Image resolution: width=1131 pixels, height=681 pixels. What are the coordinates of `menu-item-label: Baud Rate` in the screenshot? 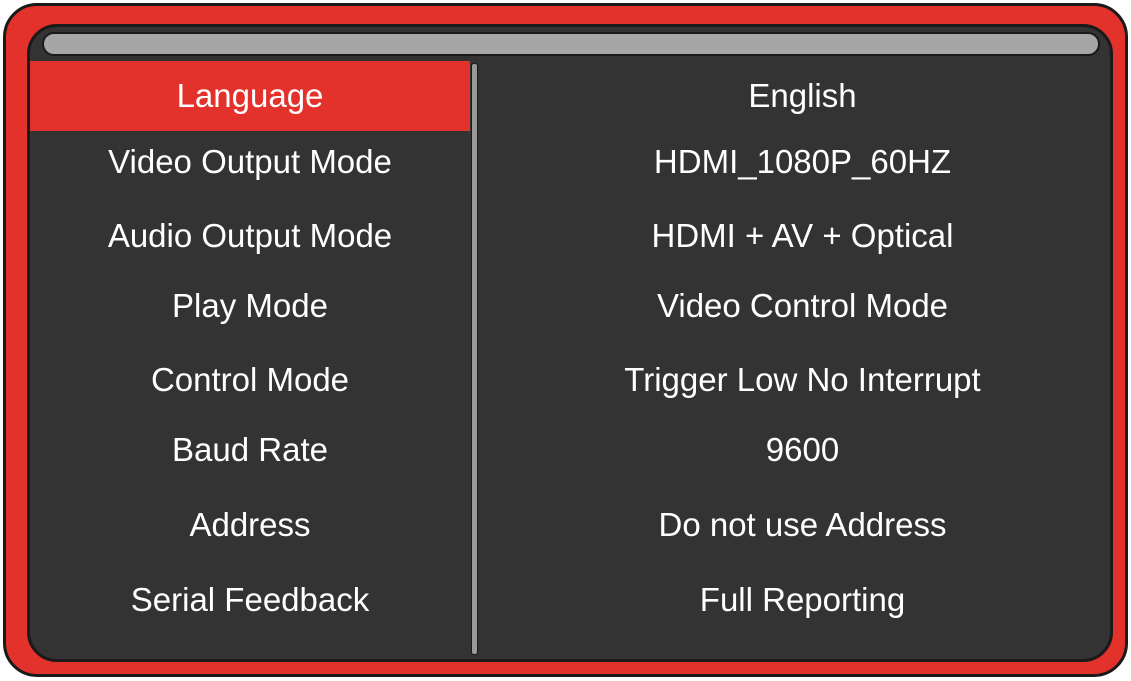 It's located at (250, 450).